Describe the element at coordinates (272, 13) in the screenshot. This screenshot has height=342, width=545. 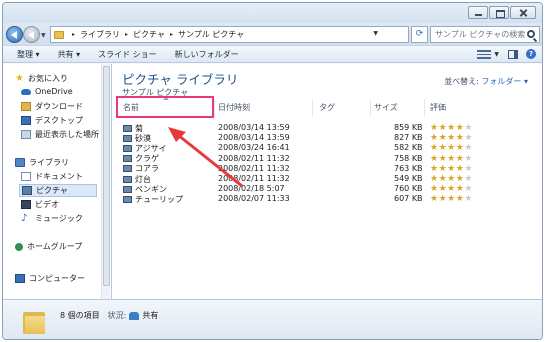
I see `title-bar` at that location.